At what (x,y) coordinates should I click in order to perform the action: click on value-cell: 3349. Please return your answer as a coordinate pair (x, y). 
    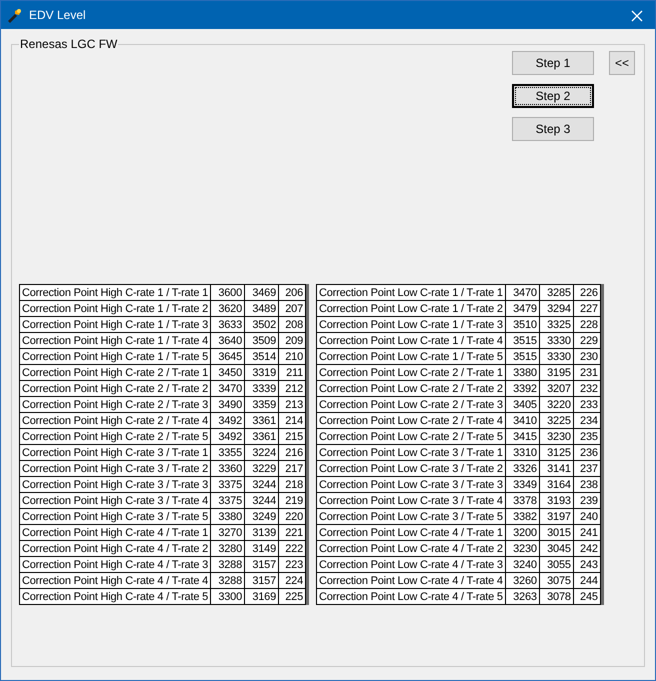
    Looking at the image, I should click on (522, 484).